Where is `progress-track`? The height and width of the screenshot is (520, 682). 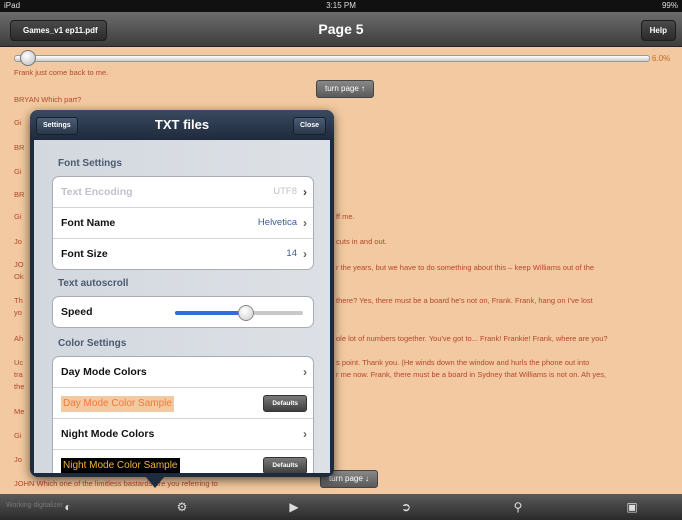 progress-track is located at coordinates (332, 58).